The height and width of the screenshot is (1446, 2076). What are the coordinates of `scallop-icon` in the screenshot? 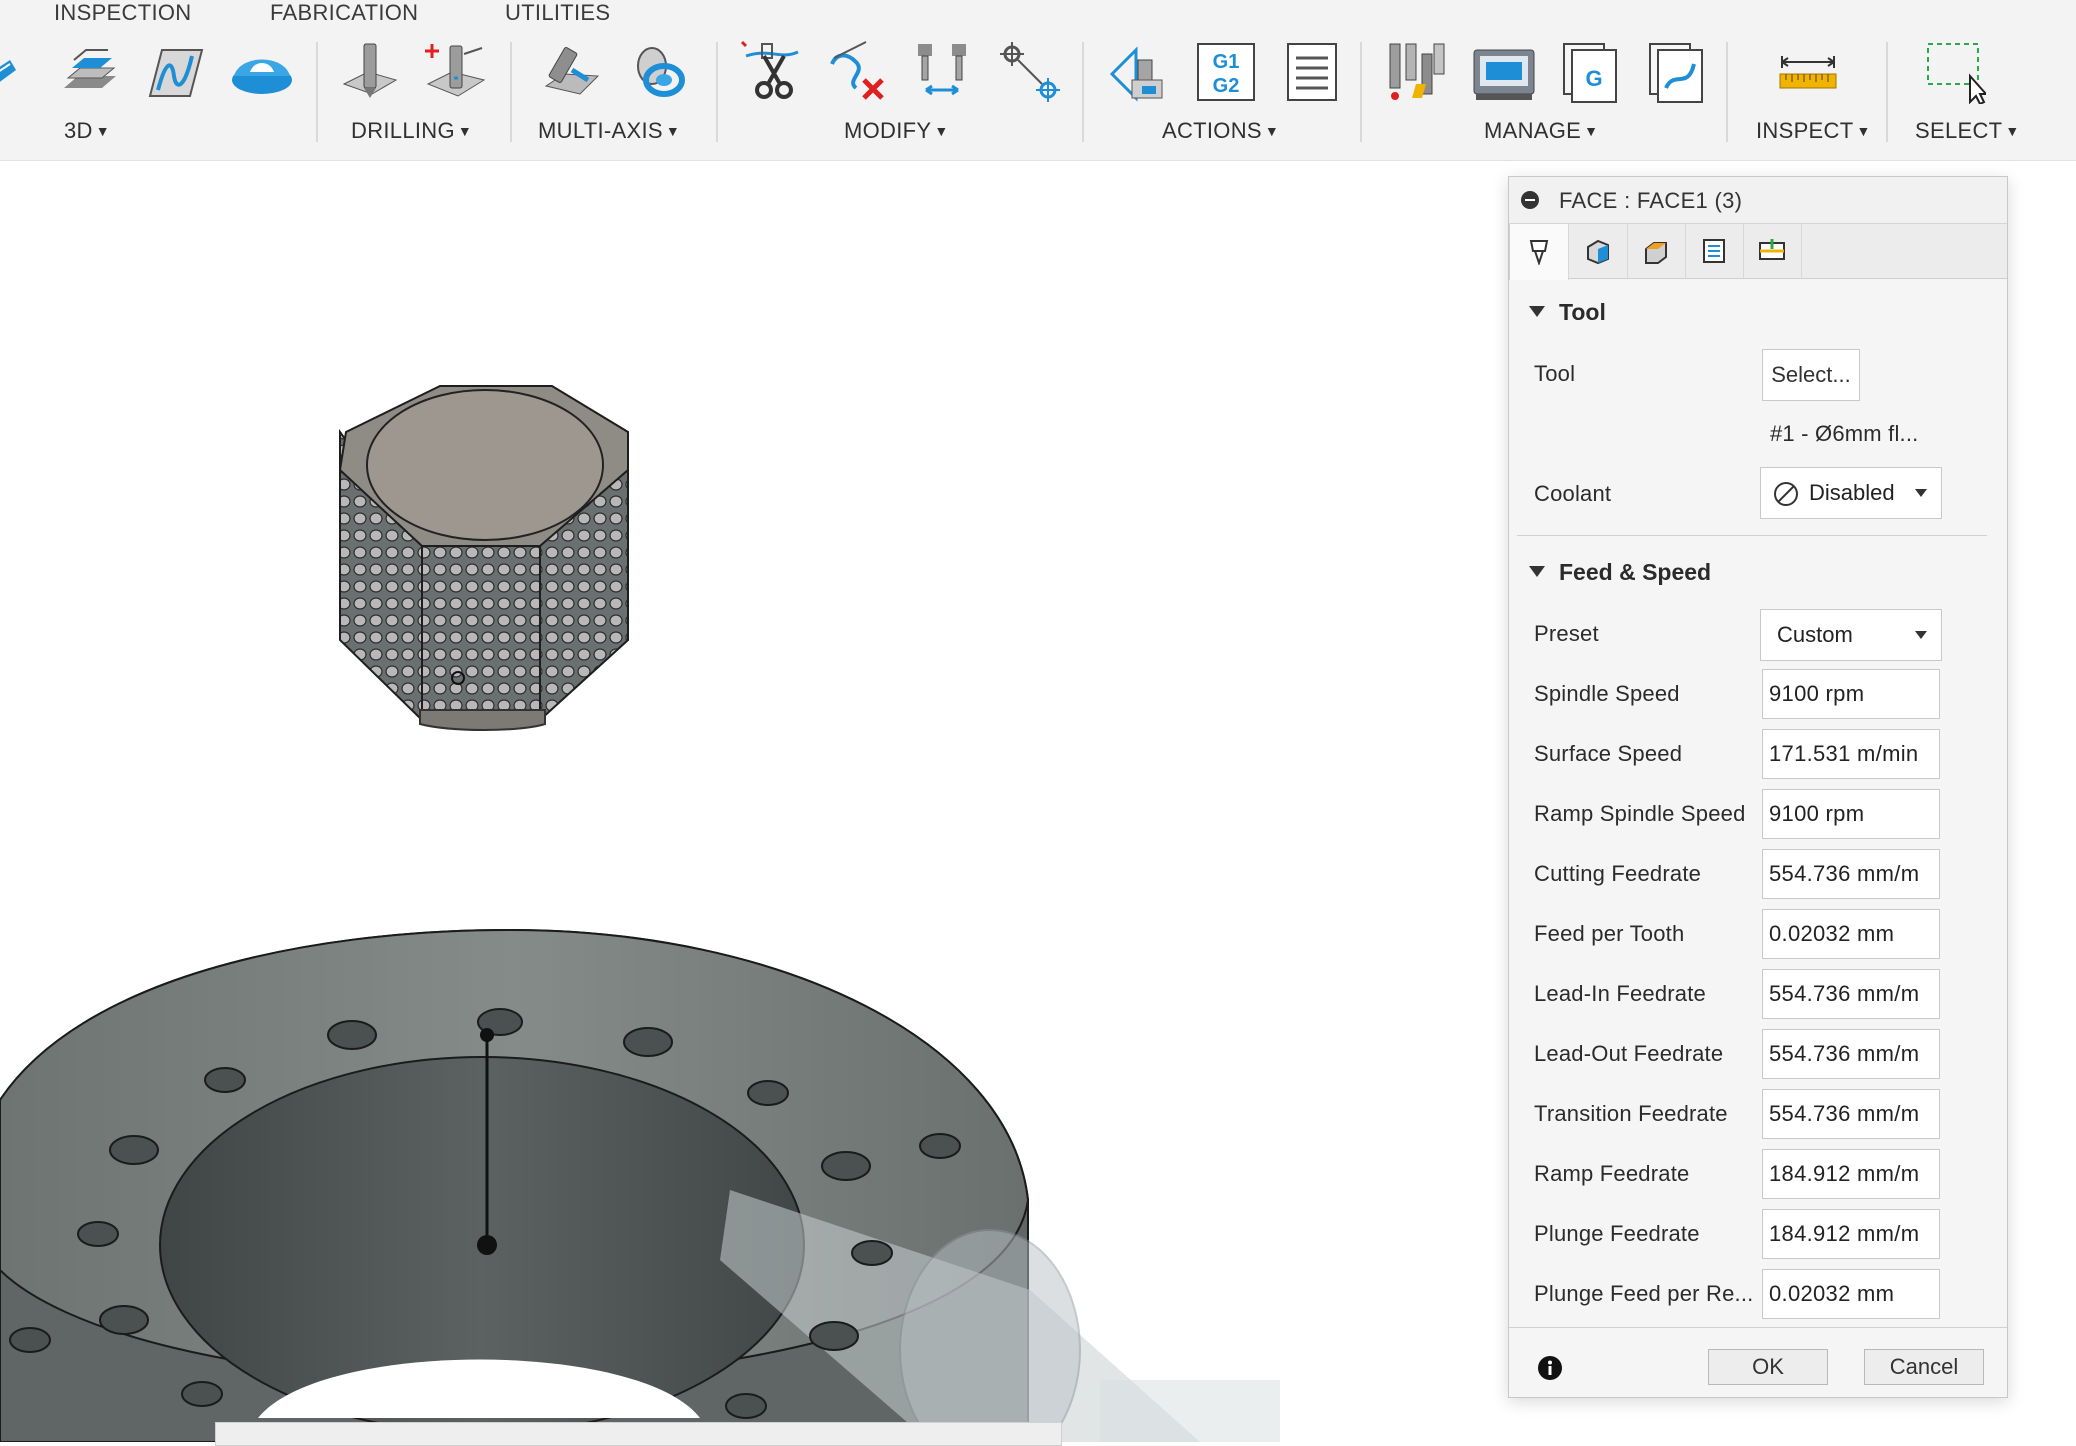 It's located at (176, 72).